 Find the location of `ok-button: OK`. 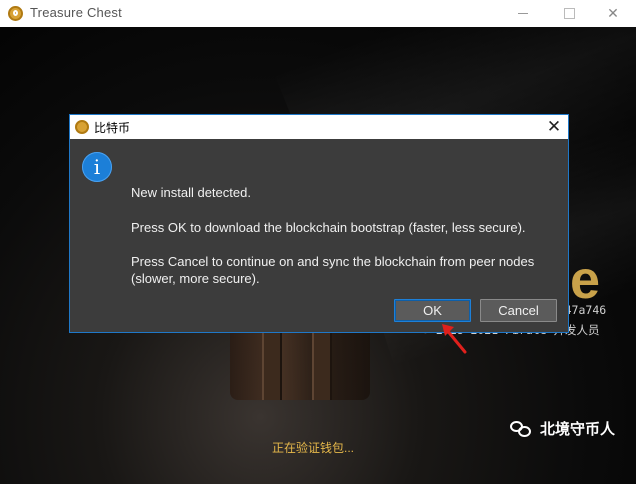

ok-button: OK is located at coordinates (432, 310).